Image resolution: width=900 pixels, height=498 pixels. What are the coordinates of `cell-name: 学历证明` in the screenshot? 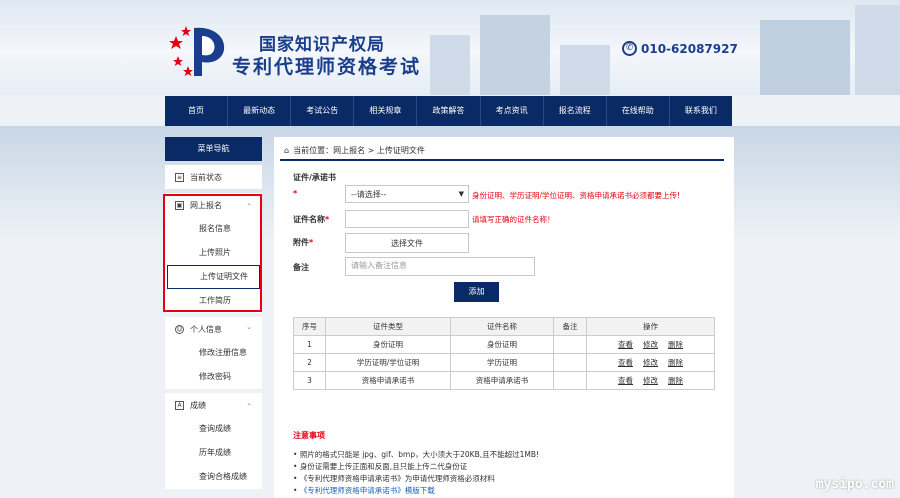 It's located at (502, 362).